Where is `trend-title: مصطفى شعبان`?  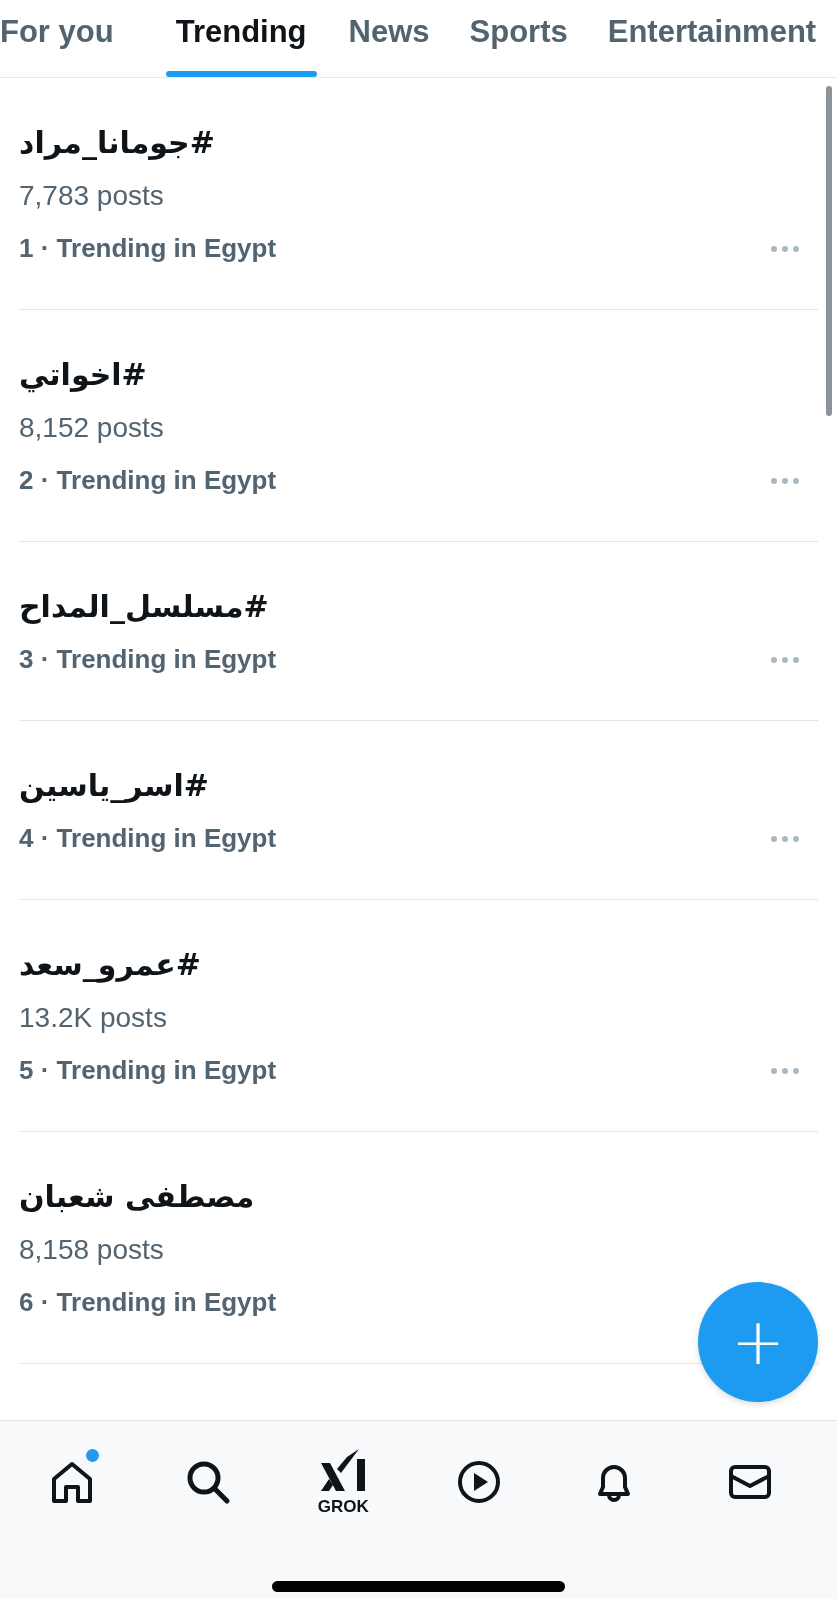
trend-title: مصطفى شعبان is located at coordinates (137, 1196).